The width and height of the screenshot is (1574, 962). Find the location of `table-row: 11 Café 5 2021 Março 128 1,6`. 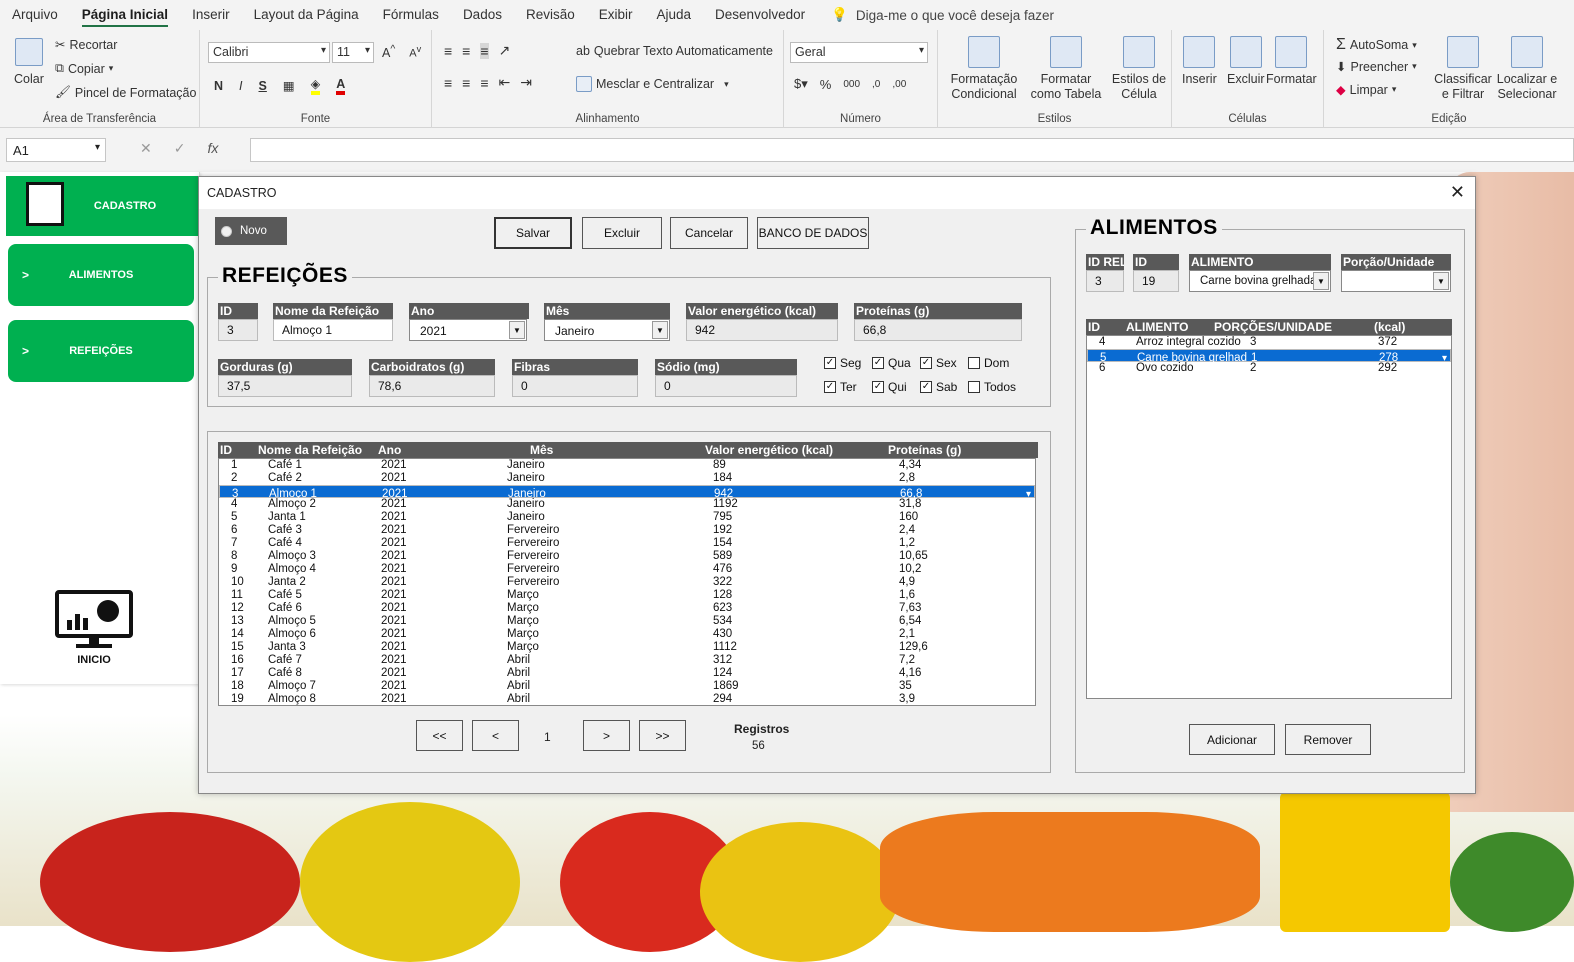

table-row: 11 Café 5 2021 Março 128 1,6 is located at coordinates (627, 595).